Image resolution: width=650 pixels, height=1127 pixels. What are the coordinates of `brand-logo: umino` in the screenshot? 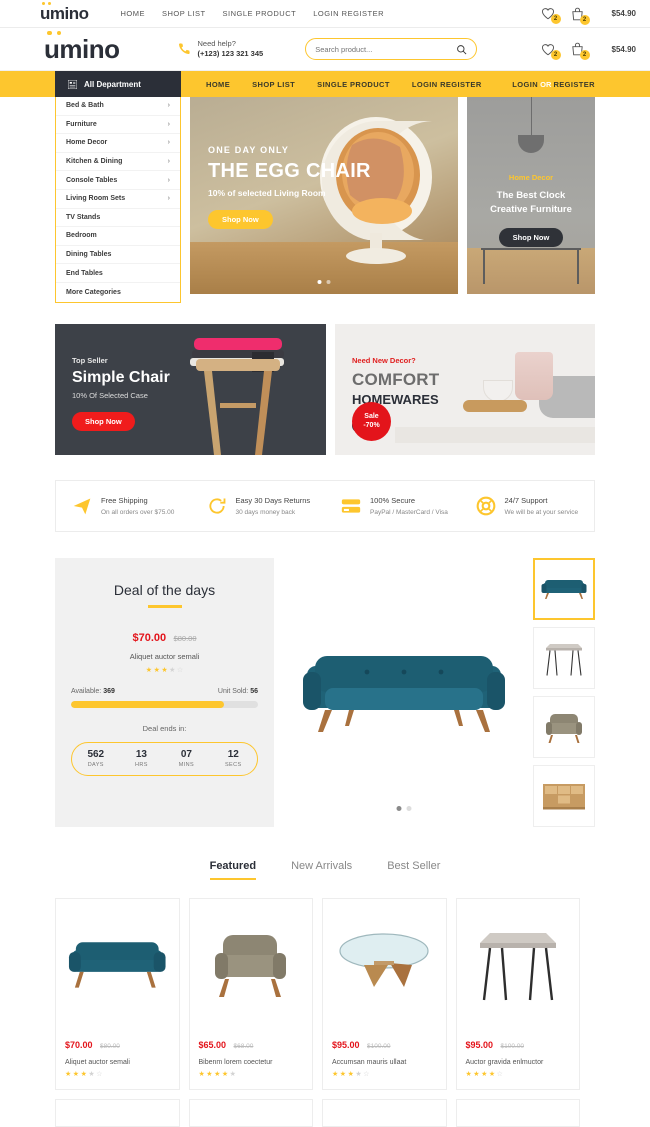 It's located at (64, 12).